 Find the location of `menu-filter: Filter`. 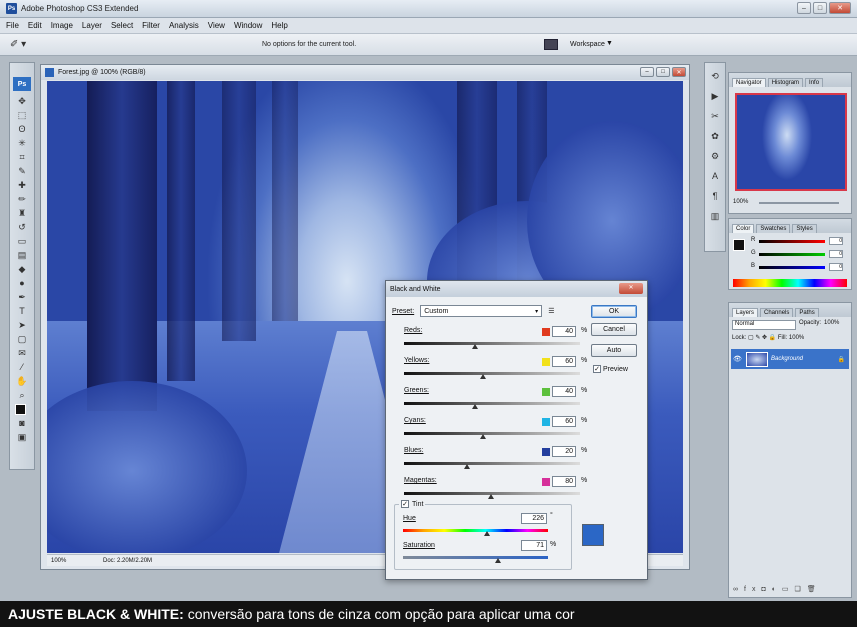

menu-filter: Filter is located at coordinates (151, 25).